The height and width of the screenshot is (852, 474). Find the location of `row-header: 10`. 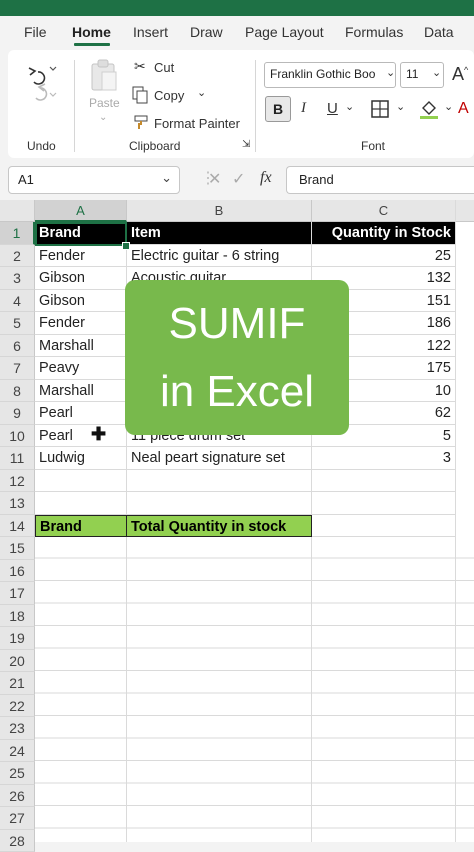

row-header: 10 is located at coordinates (17, 436).